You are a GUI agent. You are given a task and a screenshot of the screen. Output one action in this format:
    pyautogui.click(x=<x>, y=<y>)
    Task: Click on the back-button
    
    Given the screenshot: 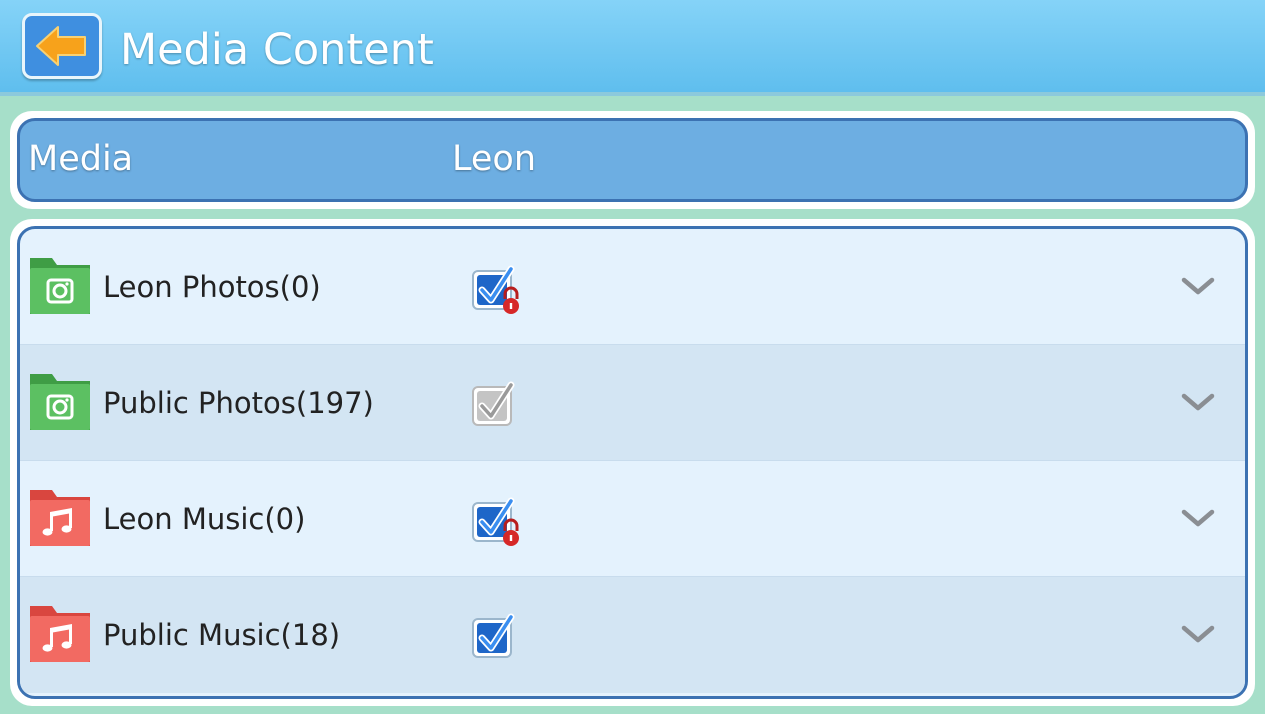 What is the action you would take?
    pyautogui.click(x=62, y=46)
    